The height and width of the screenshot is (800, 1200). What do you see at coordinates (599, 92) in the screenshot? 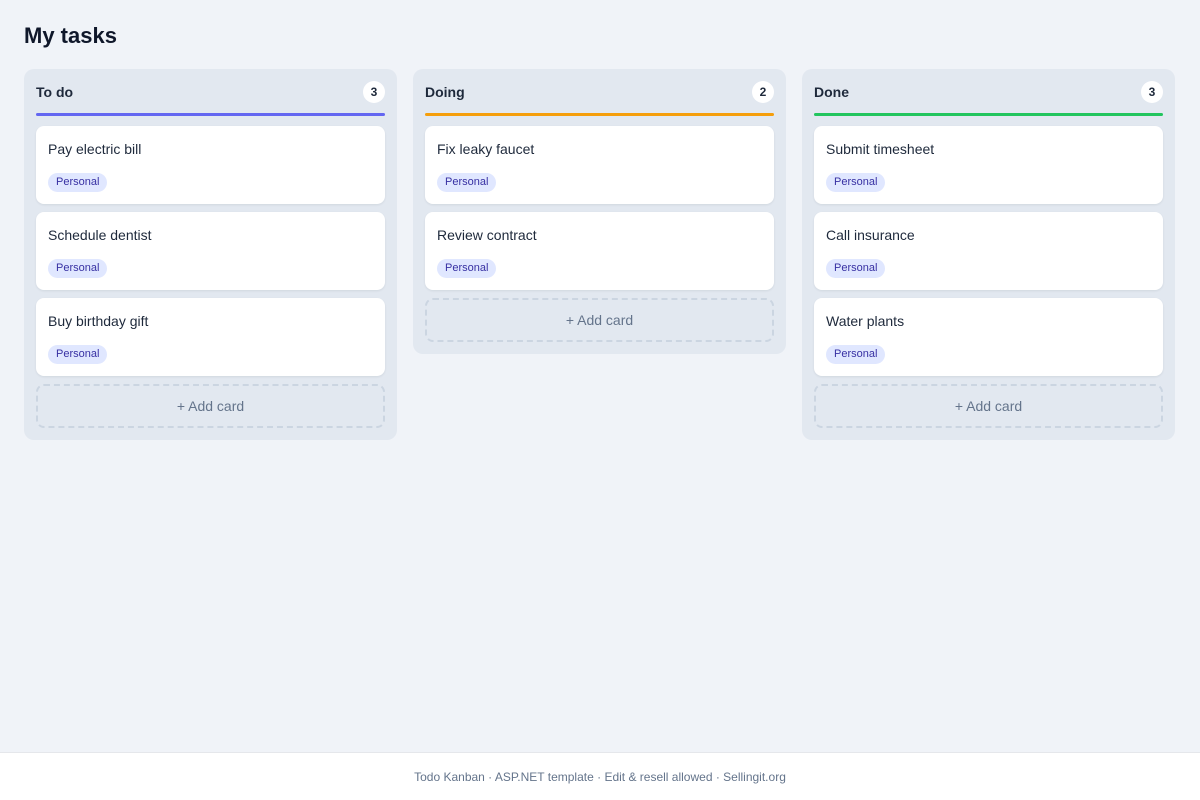
I see `column-header: Doing 2` at bounding box center [599, 92].